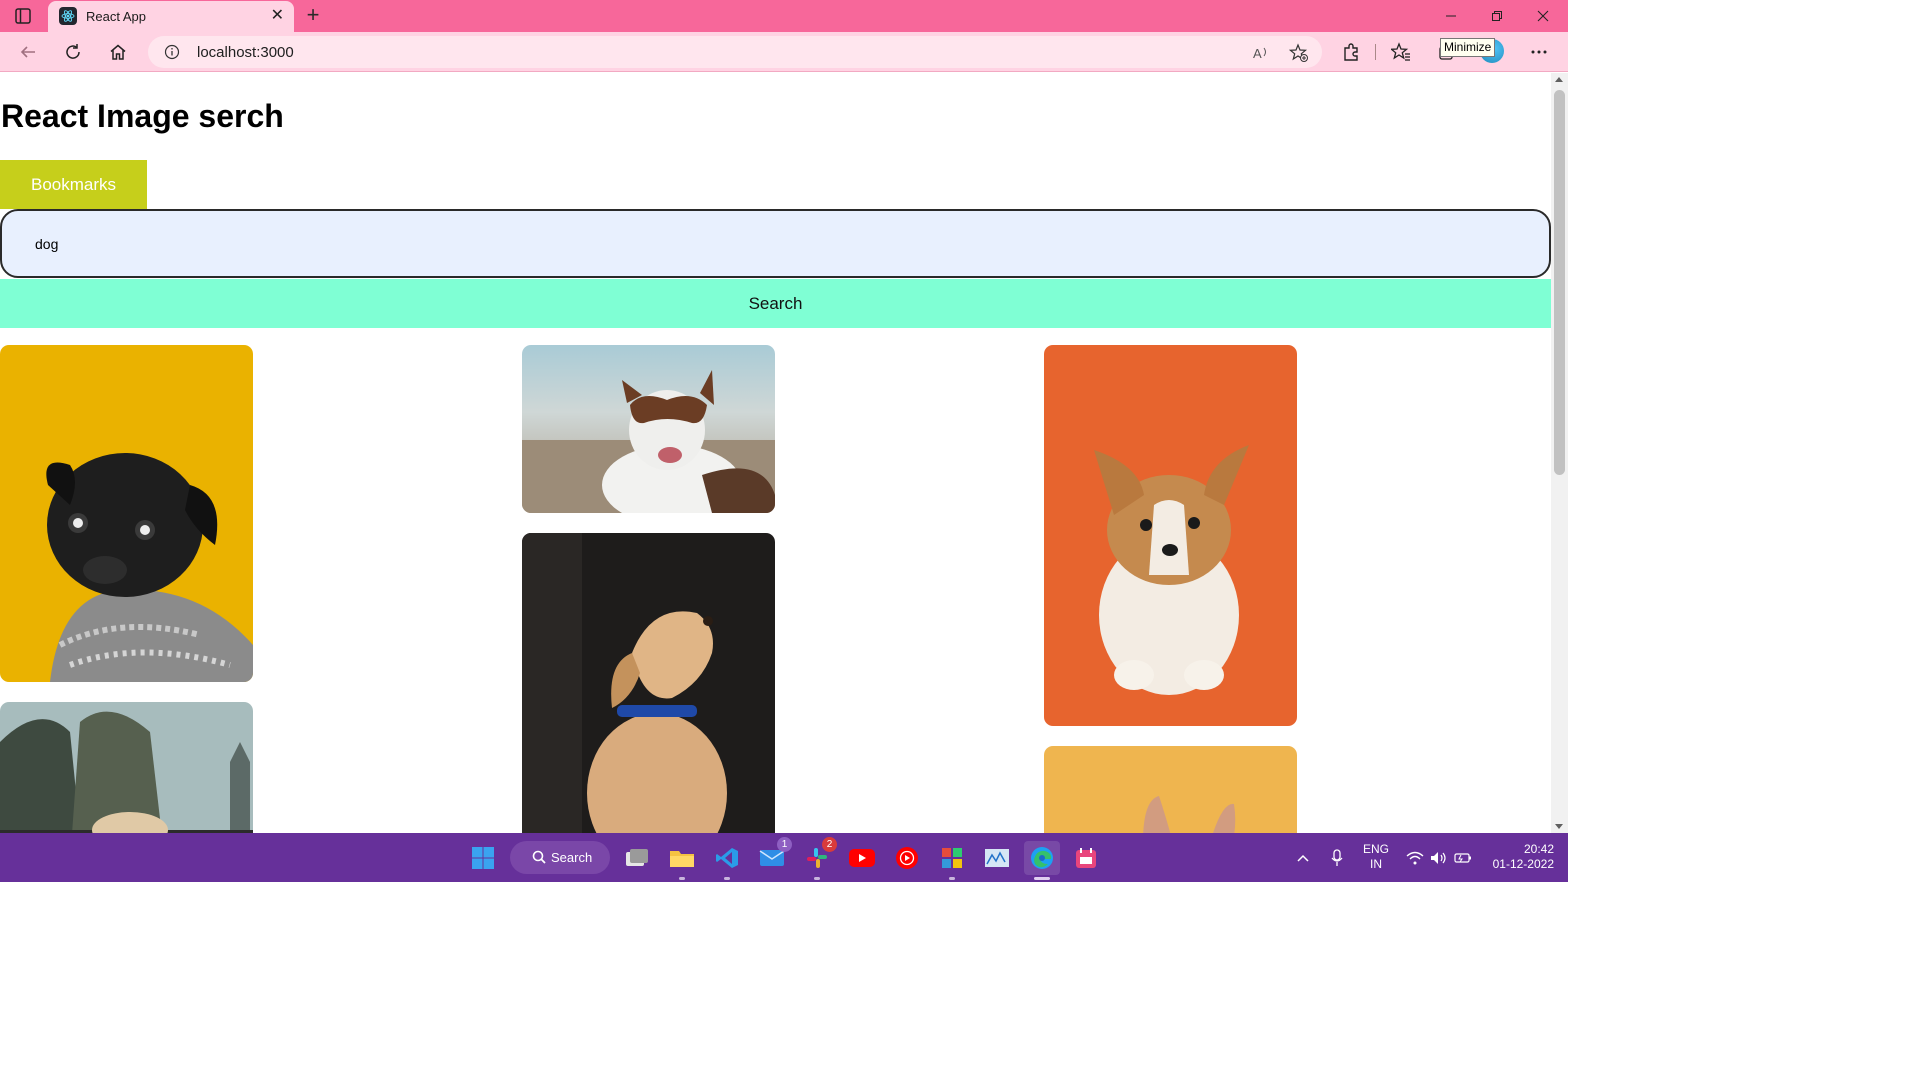 The image size is (1920, 1080). I want to click on close-window-button, so click(1543, 16).